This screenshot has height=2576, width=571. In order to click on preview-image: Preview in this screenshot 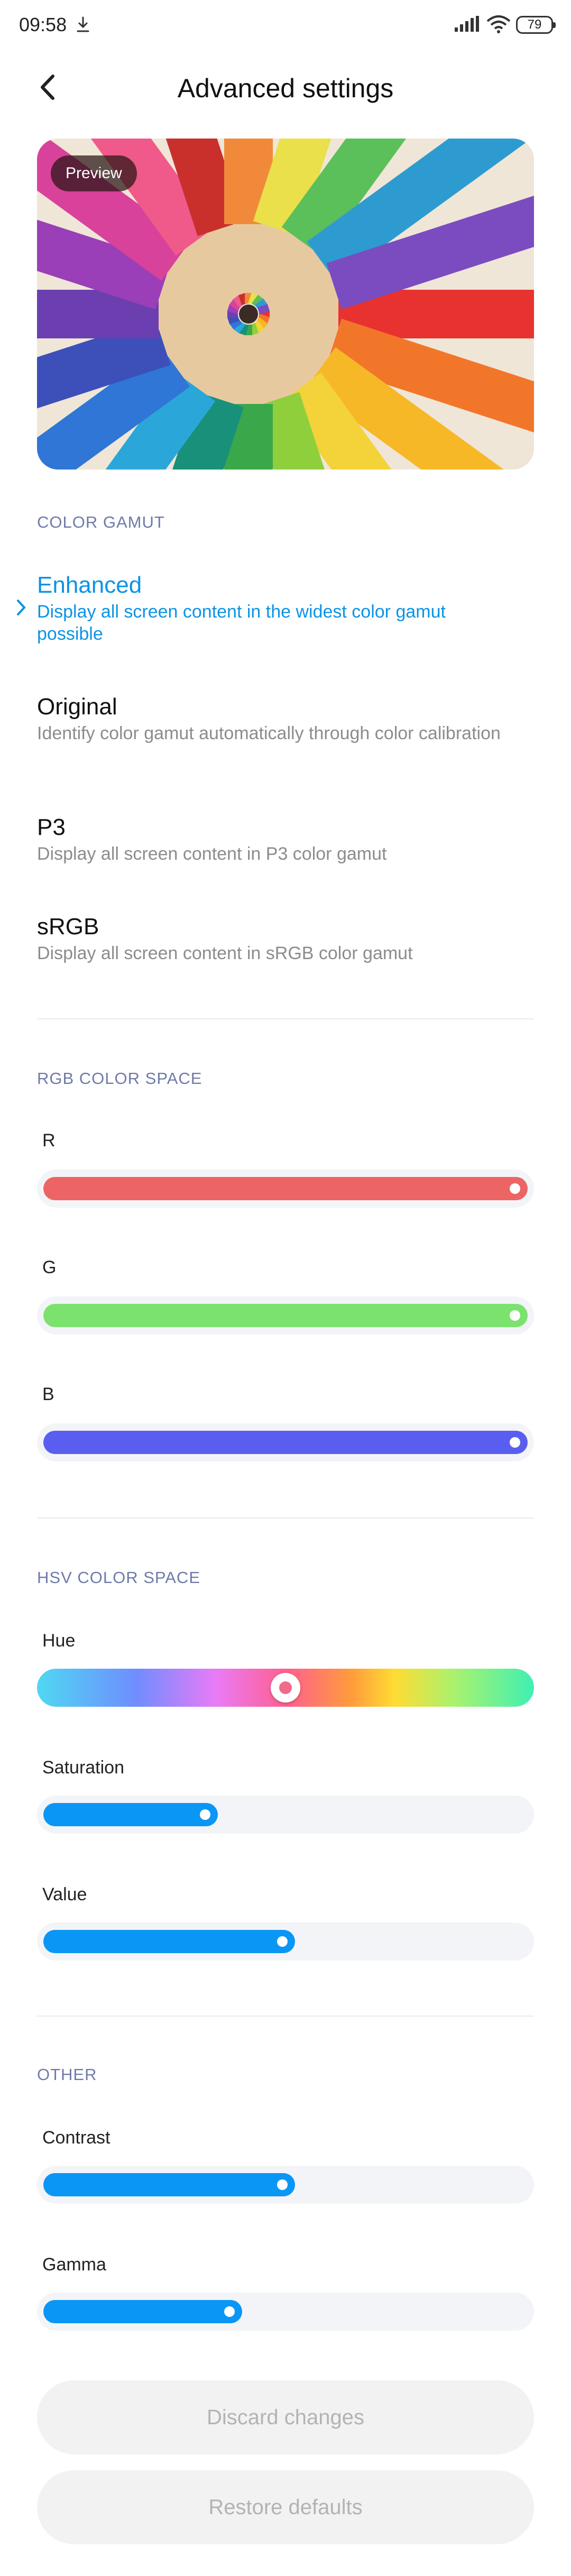, I will do `click(285, 304)`.